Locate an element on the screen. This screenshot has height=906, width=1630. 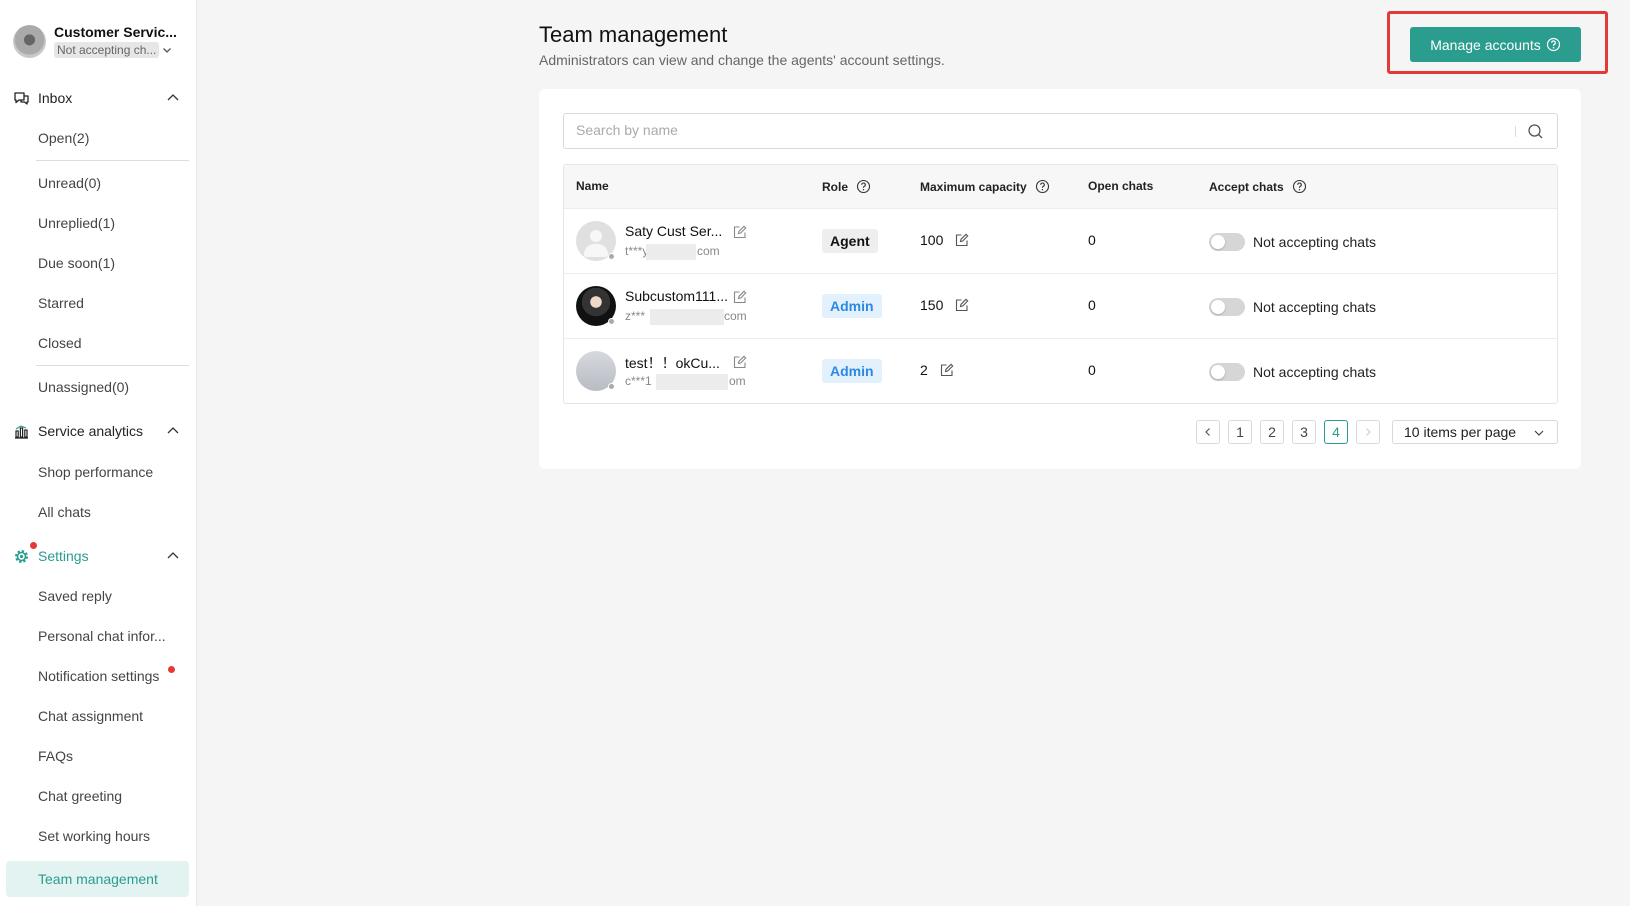
next-page-button is located at coordinates (1368, 432).